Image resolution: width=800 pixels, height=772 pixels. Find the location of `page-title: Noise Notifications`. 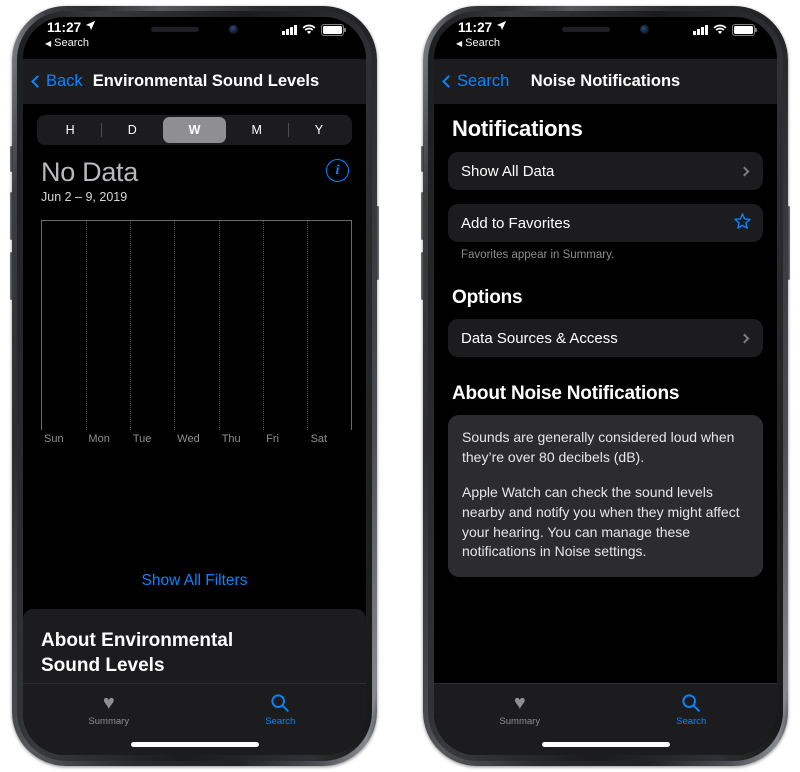

page-title: Noise Notifications is located at coordinates (605, 81).